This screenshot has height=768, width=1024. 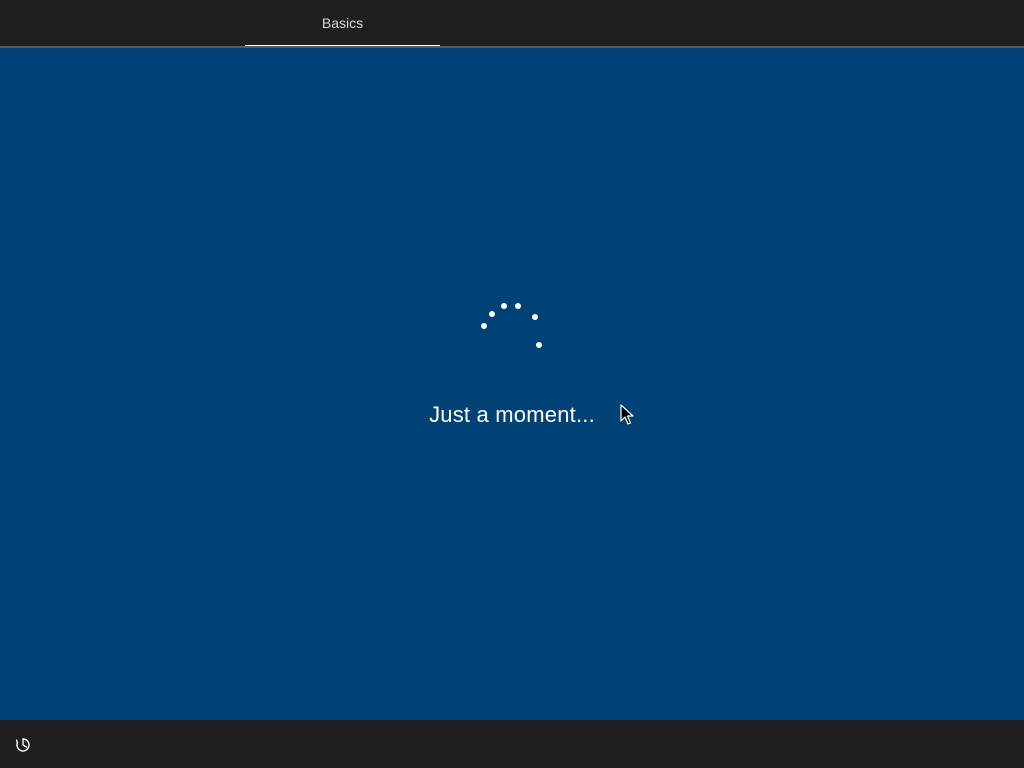 I want to click on bottom-bar, so click(x=512, y=744).